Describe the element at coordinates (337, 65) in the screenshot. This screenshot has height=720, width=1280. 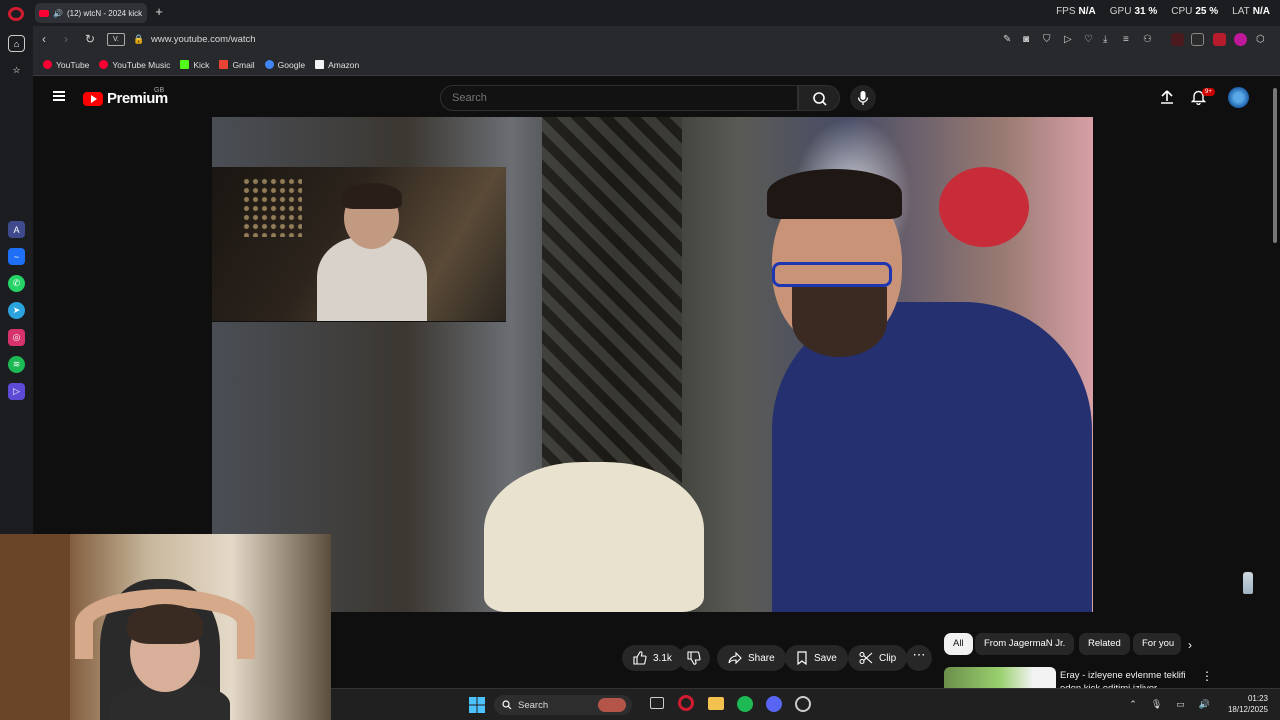
I see `bookmark-amazon: Amazon` at that location.